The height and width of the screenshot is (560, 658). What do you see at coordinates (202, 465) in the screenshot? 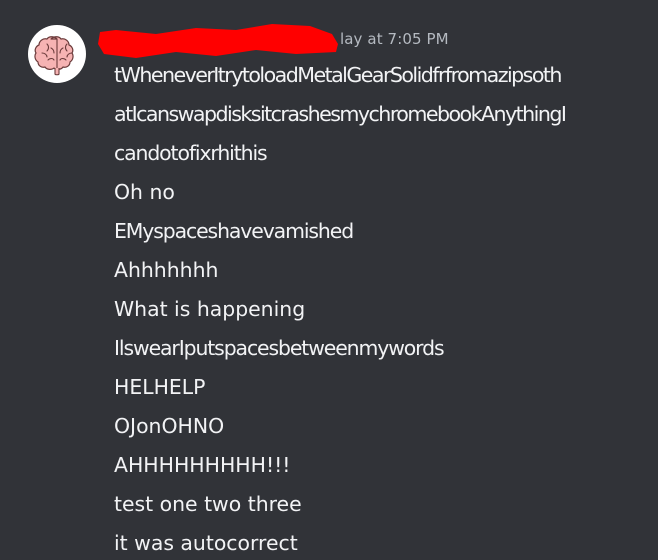
I see `message-line: AHHHHHHHHH!!!` at bounding box center [202, 465].